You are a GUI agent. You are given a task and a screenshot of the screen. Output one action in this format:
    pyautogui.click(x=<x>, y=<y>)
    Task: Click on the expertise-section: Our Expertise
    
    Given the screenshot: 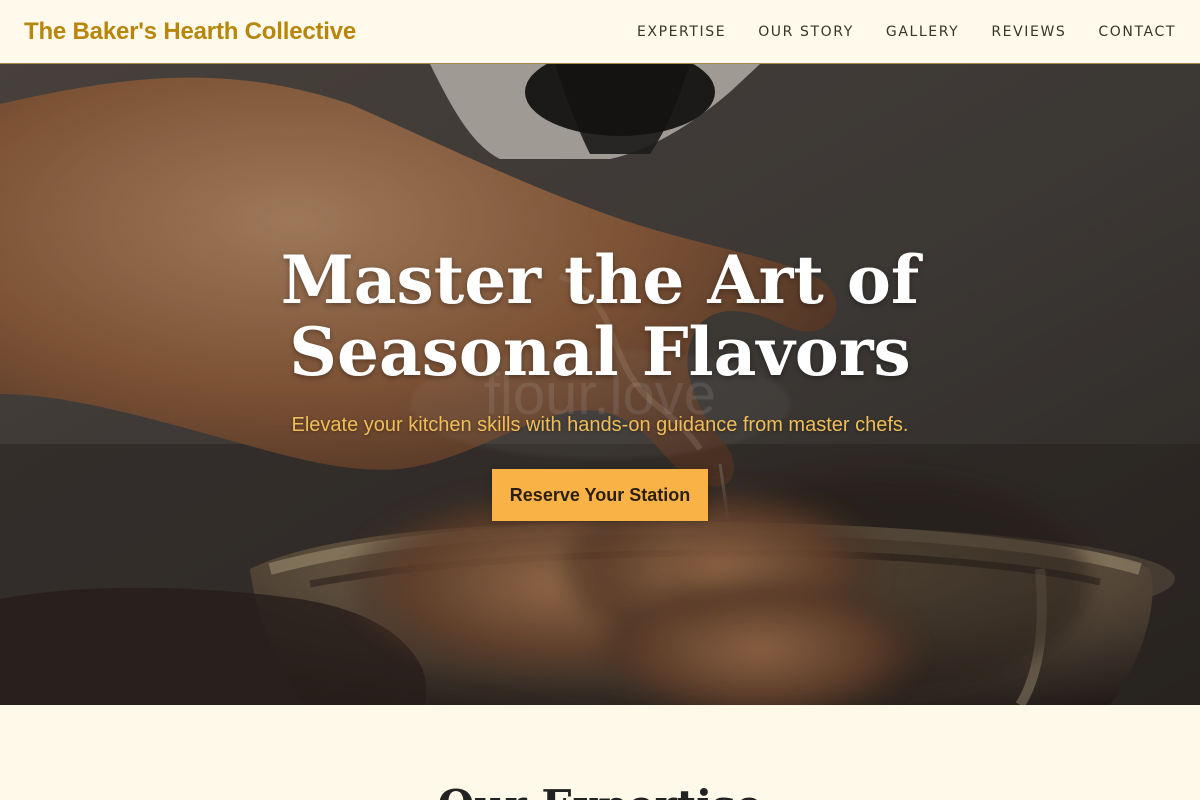 What is the action you would take?
    pyautogui.click(x=600, y=752)
    